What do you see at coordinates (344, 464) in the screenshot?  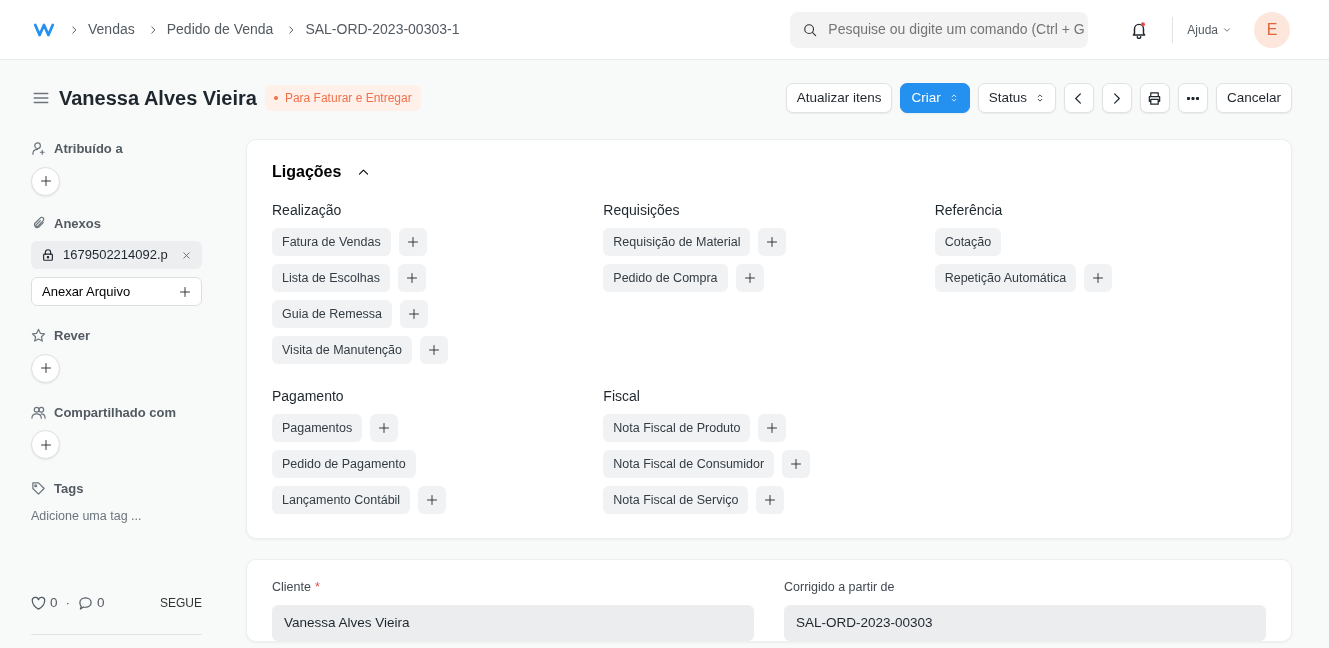 I see `link-chip: Pedido de Pagamento` at bounding box center [344, 464].